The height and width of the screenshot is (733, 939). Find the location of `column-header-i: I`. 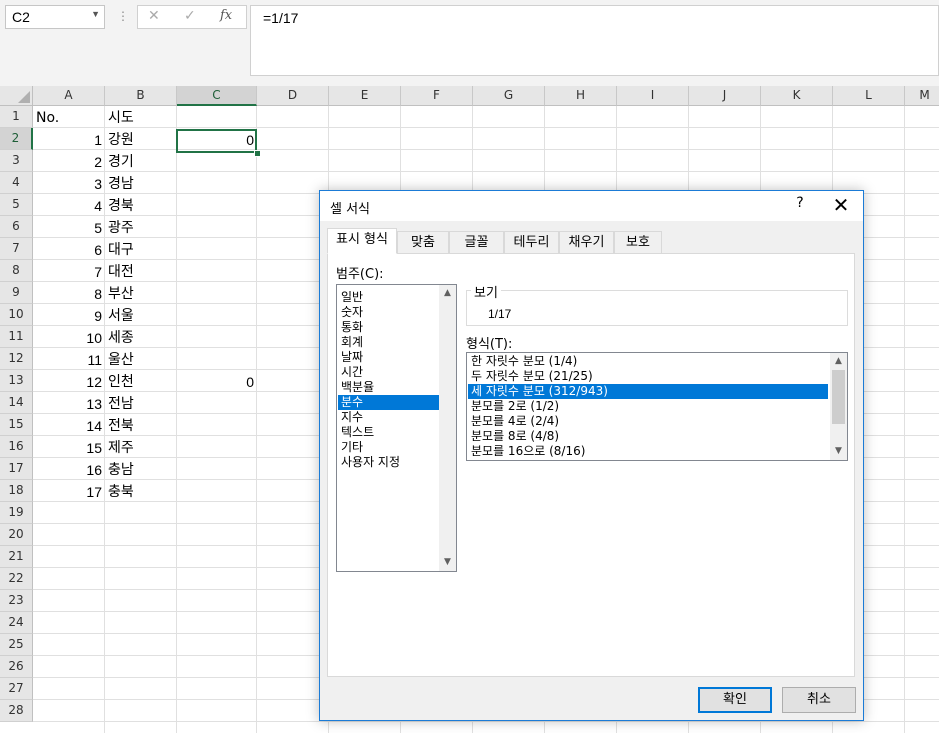

column-header-i: I is located at coordinates (653, 96).